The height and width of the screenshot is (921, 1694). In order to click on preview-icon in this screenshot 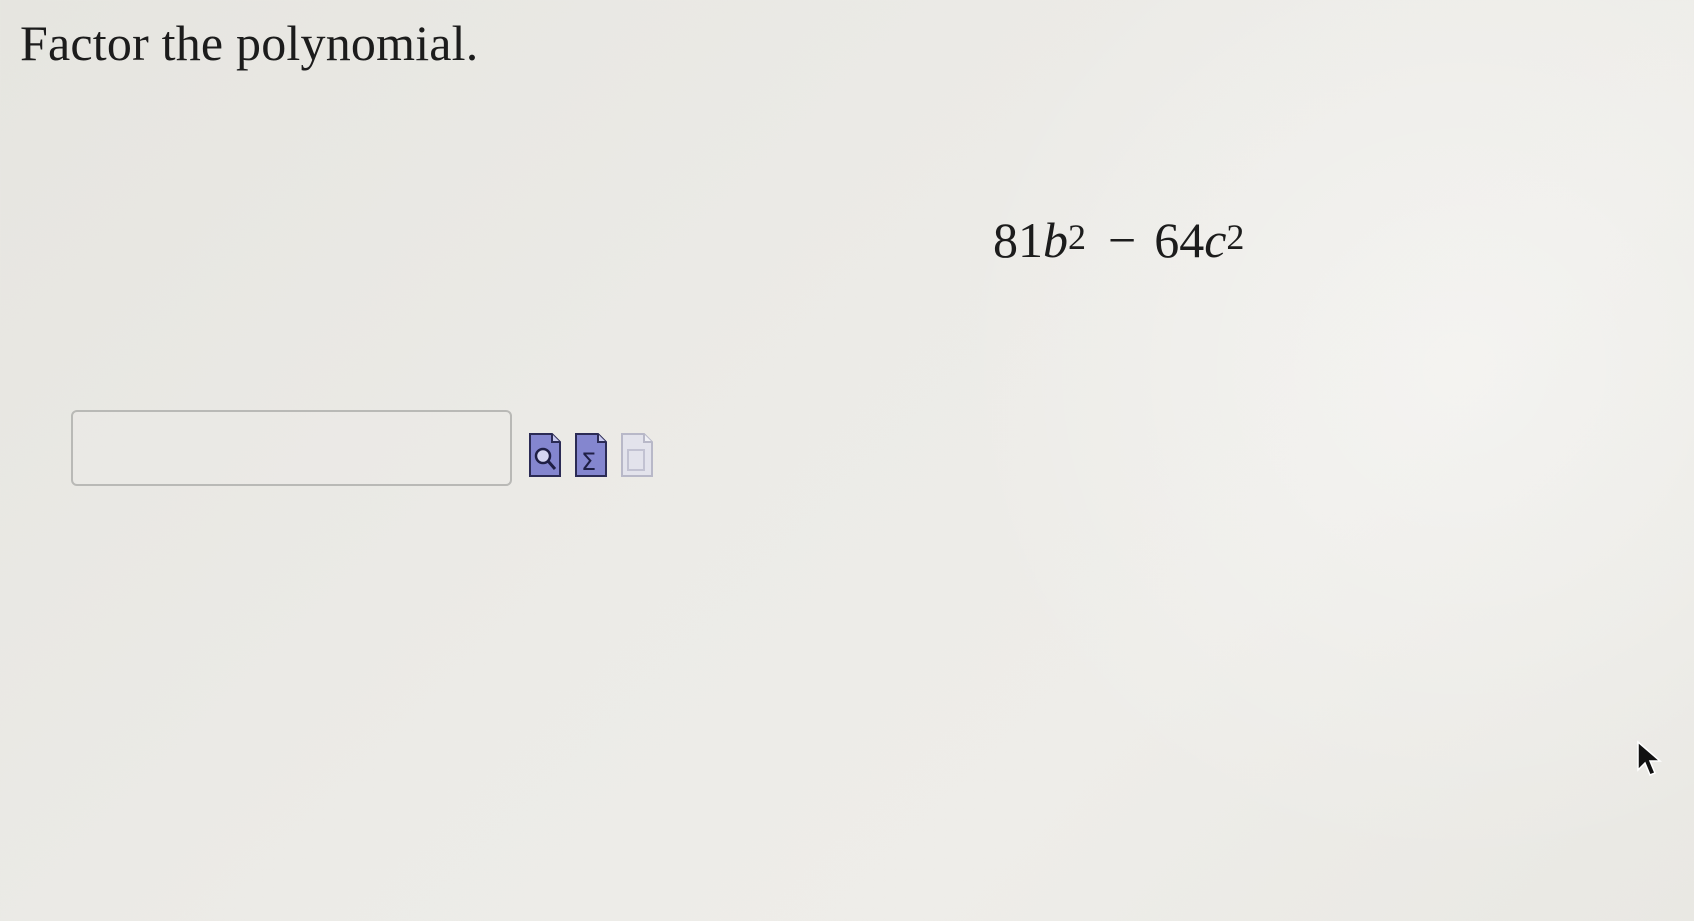, I will do `click(545, 455)`.